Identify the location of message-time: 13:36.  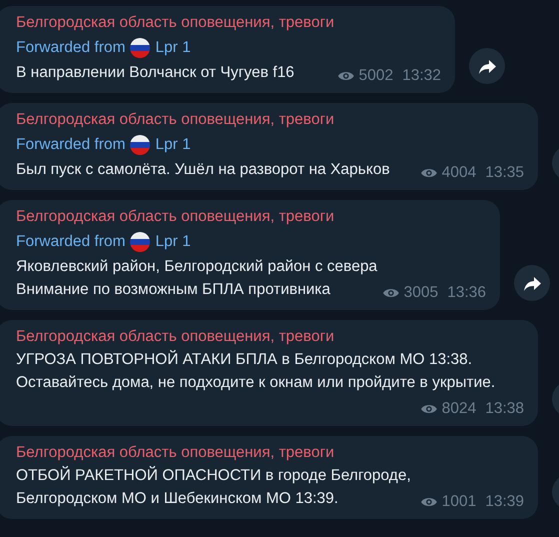
(466, 293).